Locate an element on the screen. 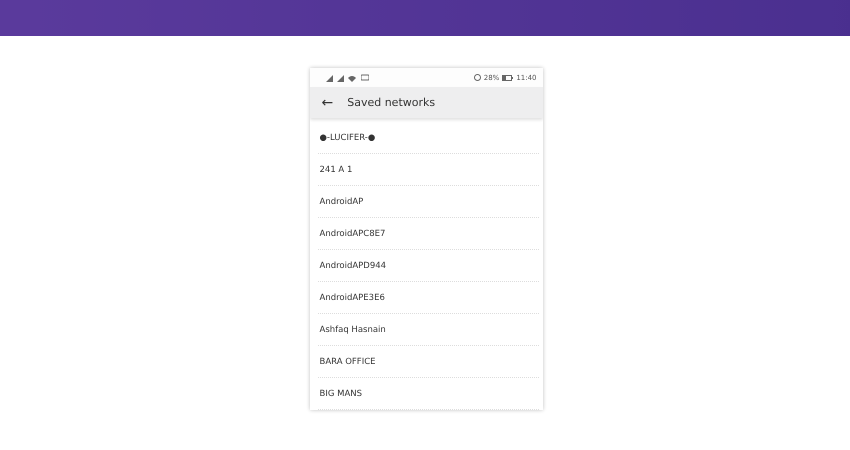 This screenshot has width=850, height=450. network-item: ●-LUCIFER-● is located at coordinates (428, 138).